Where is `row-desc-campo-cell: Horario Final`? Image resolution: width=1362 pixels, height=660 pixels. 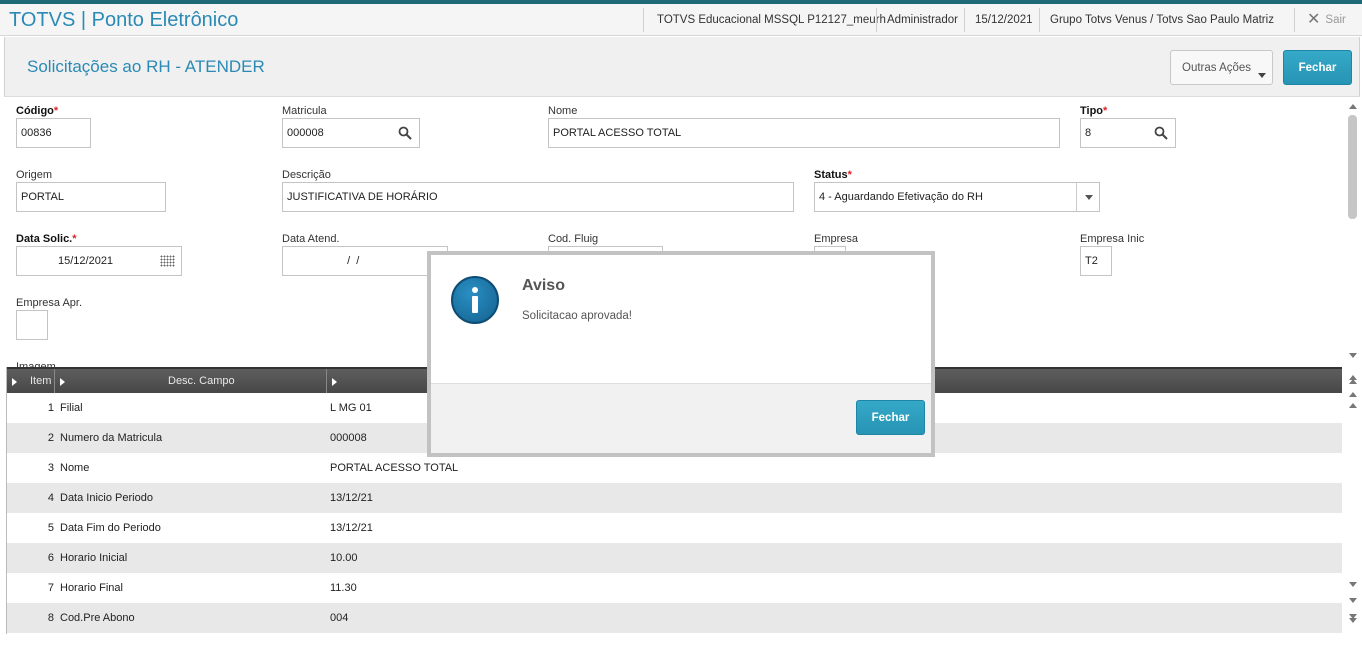
row-desc-campo-cell: Horario Final is located at coordinates (91, 588).